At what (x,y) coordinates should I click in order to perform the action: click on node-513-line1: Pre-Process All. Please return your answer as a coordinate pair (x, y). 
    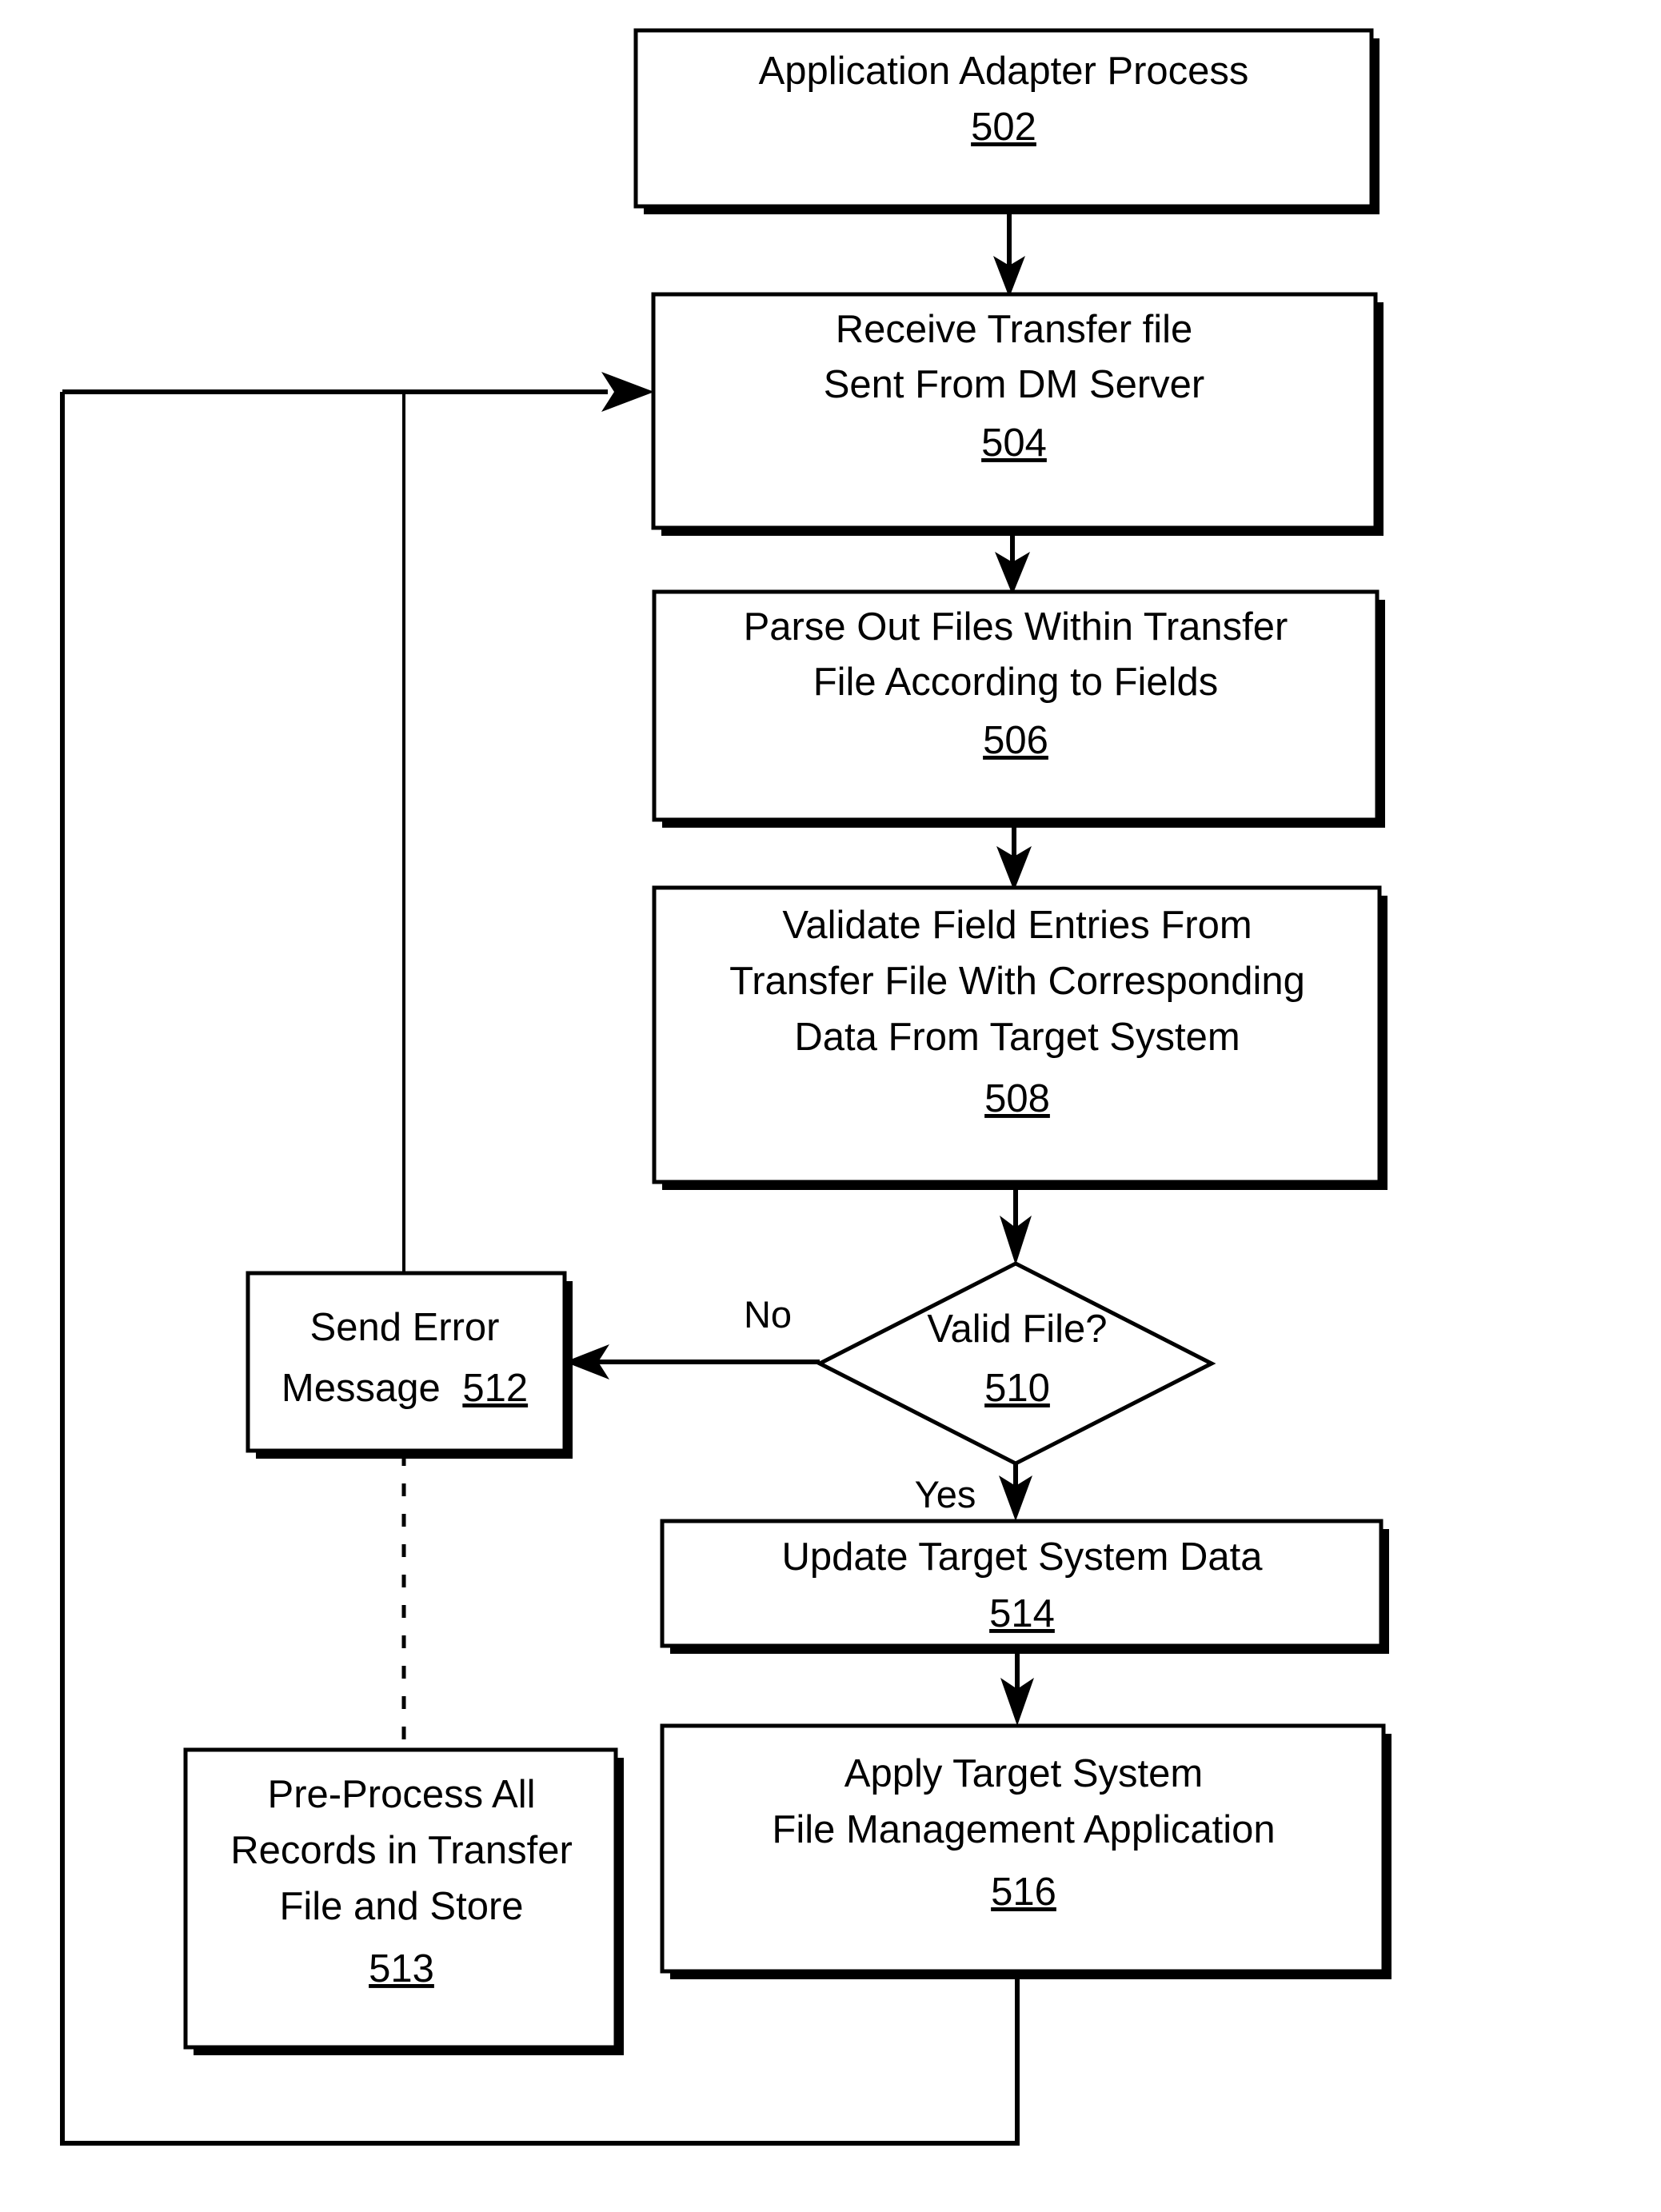
    Looking at the image, I should click on (402, 1794).